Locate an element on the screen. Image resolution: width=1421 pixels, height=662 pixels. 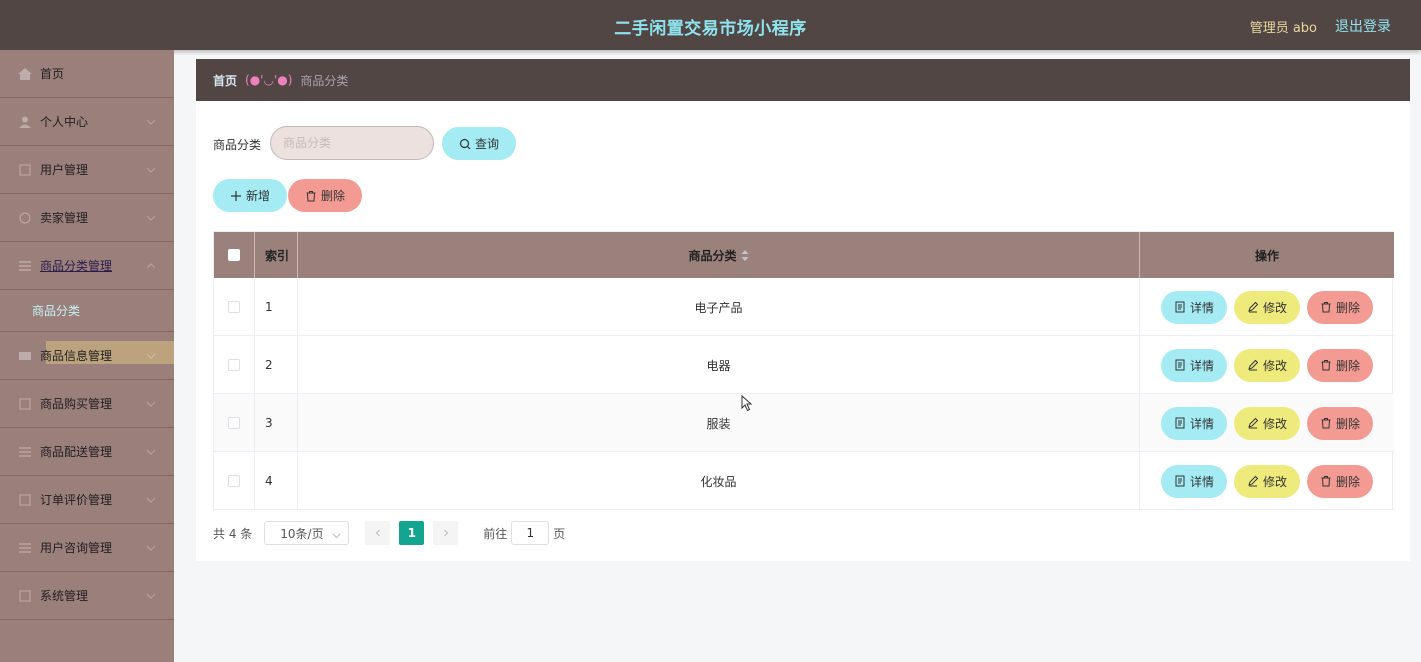
table-row: 2 电器 详情 修改 删除 is located at coordinates (804, 365).